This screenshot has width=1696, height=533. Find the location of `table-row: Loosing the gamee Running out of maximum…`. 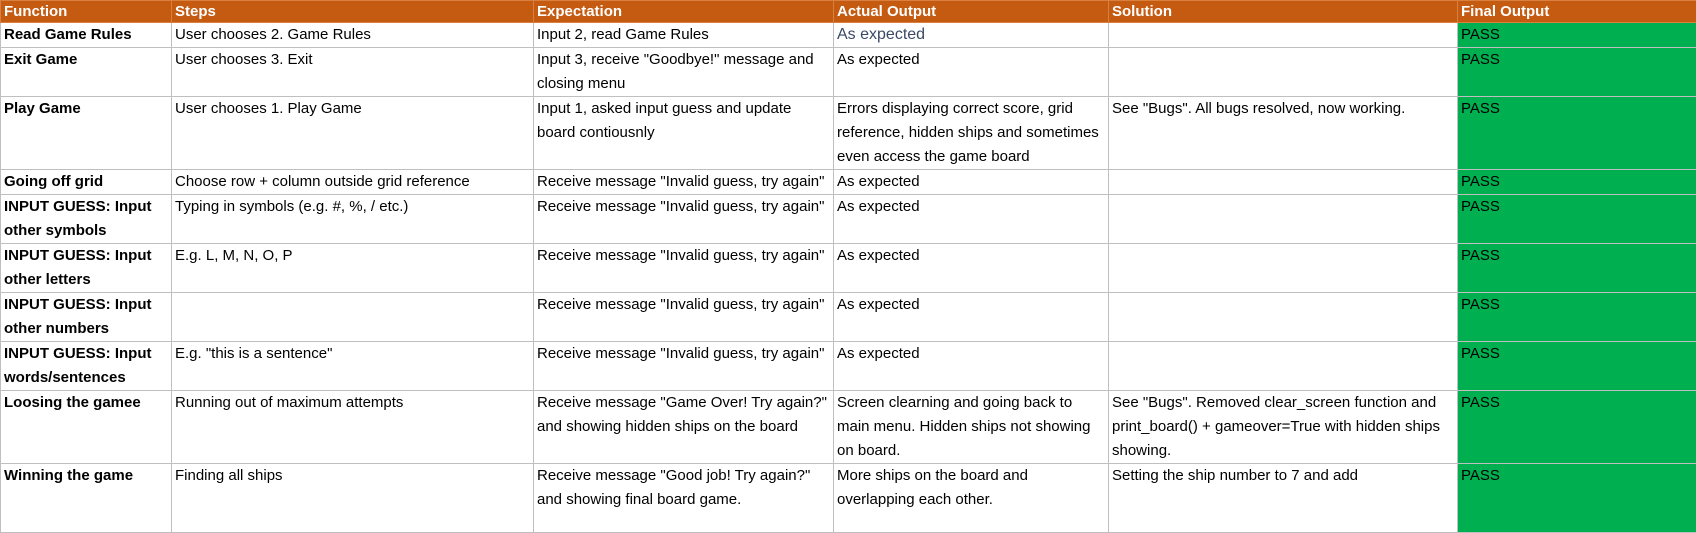

table-row: Loosing the gamee Running out of maximum… is located at coordinates (848, 427).